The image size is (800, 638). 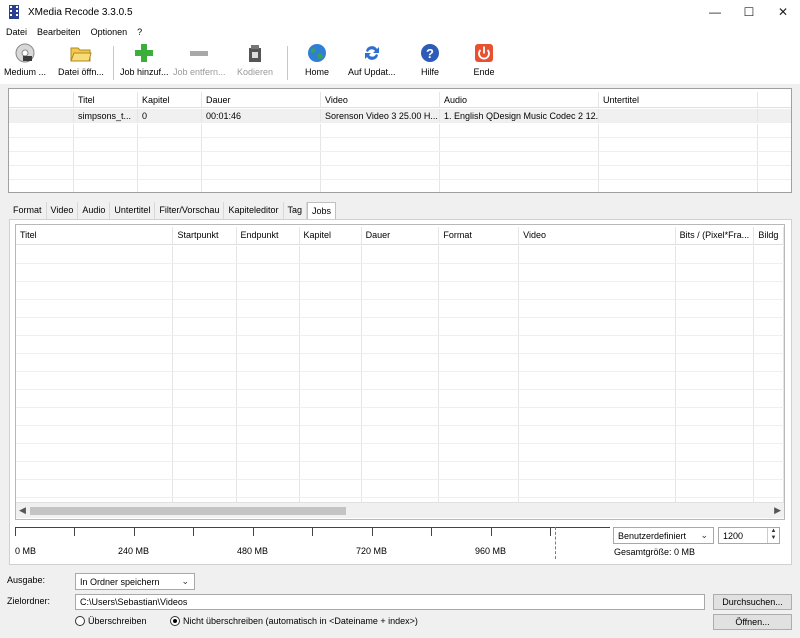 I want to click on total-size-label: Gesamtgröße: 0 MB, so click(x=655, y=552).